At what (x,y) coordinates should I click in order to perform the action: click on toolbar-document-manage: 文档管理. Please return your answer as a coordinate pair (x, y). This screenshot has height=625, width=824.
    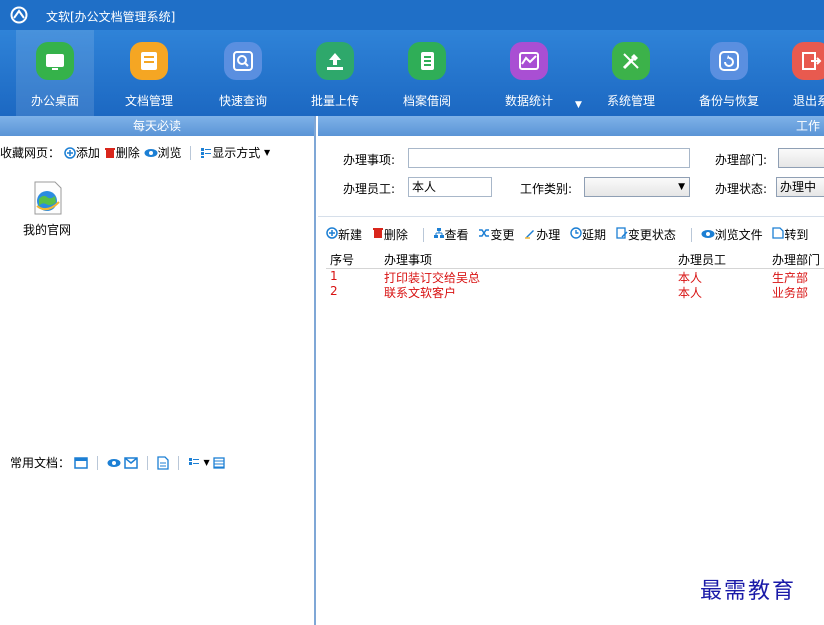
    Looking at the image, I should click on (149, 73).